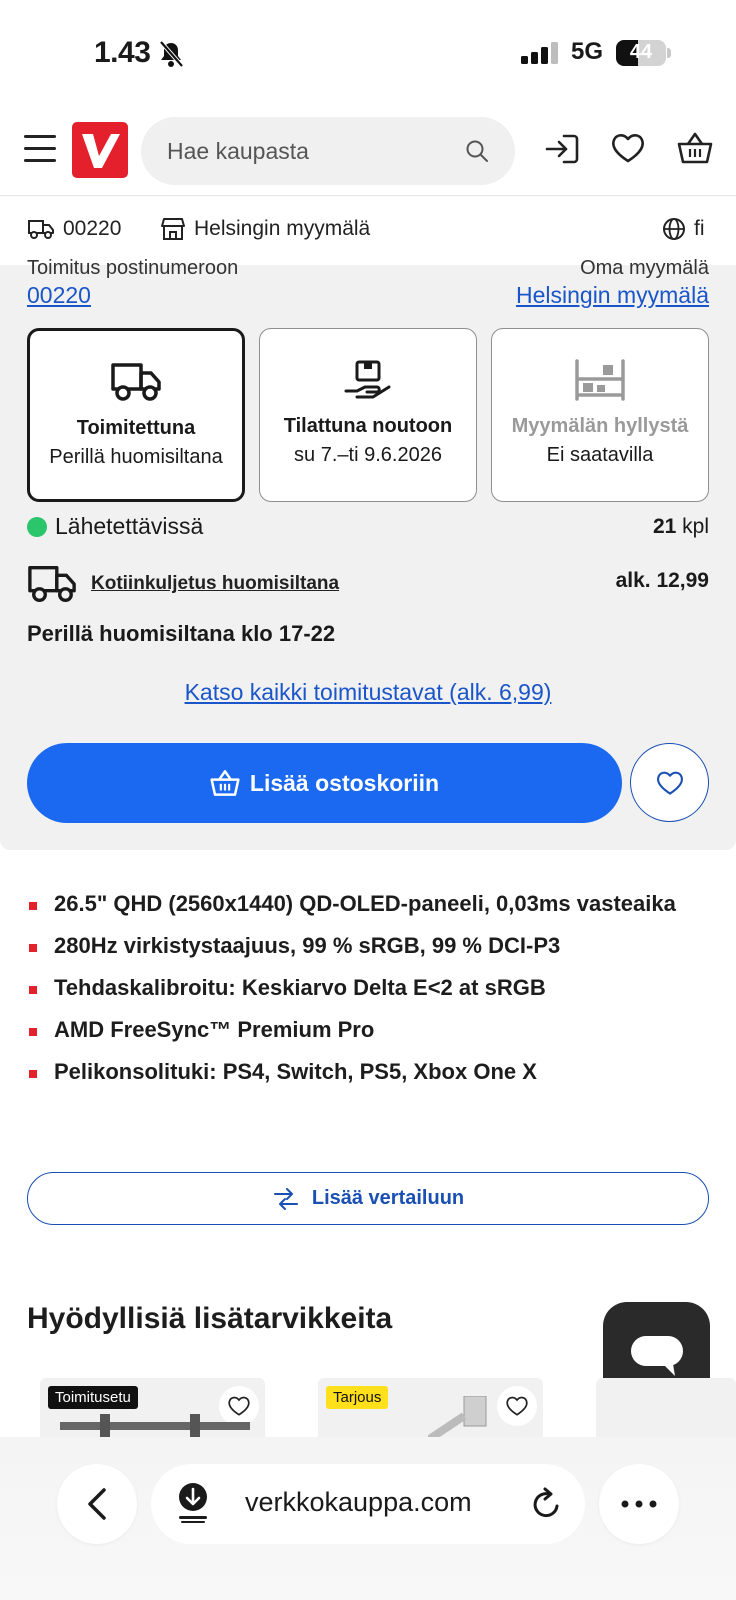 Image resolution: width=736 pixels, height=1600 pixels. I want to click on language-code: fi, so click(699, 228).